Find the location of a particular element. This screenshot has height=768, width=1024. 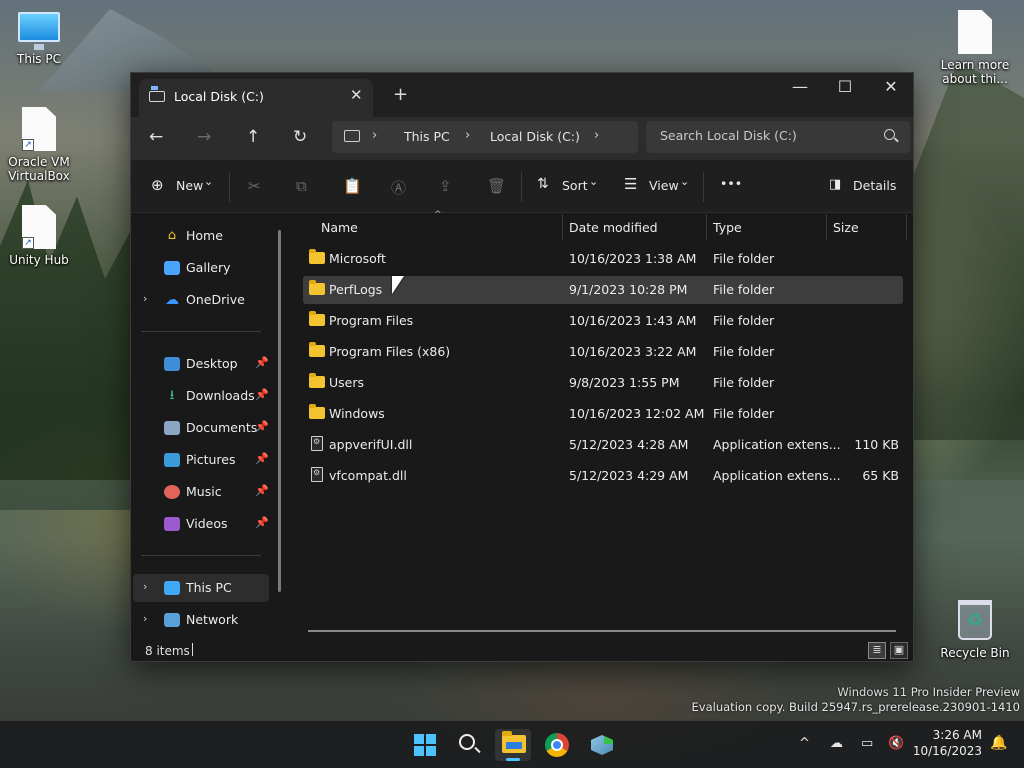

status-divider is located at coordinates (192, 649).